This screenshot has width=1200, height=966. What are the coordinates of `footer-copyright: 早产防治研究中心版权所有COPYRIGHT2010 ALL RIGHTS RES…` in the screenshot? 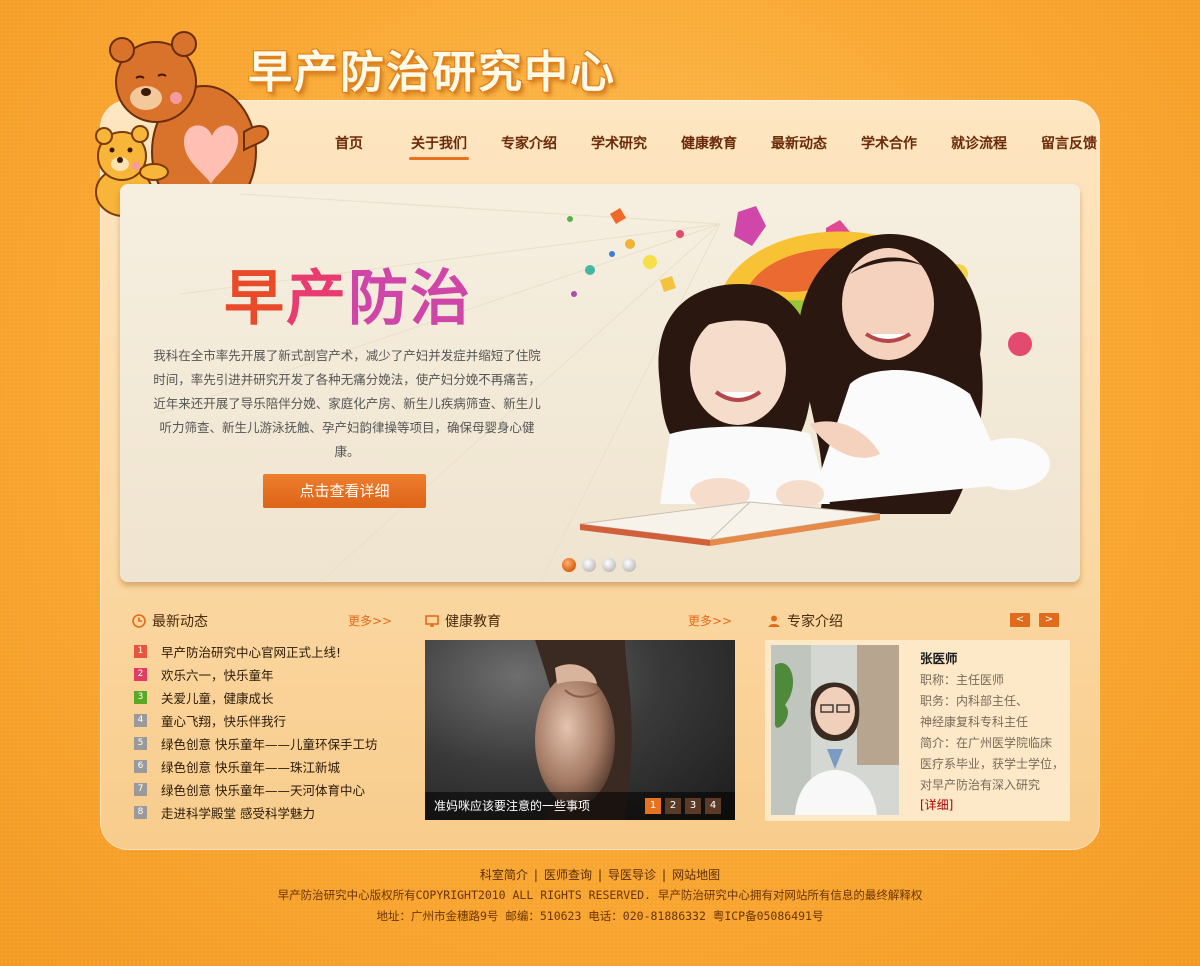 It's located at (600, 895).